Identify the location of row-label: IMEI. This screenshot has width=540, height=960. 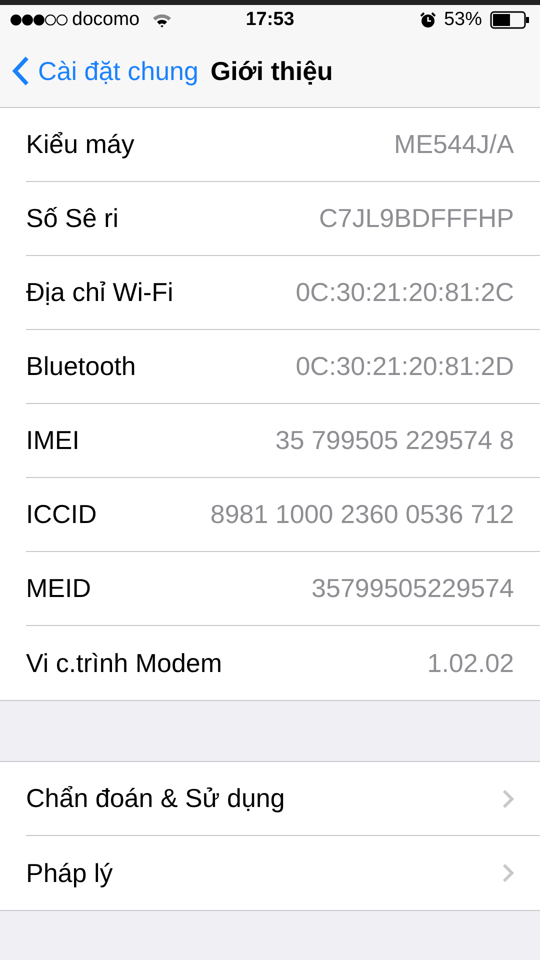
(53, 440).